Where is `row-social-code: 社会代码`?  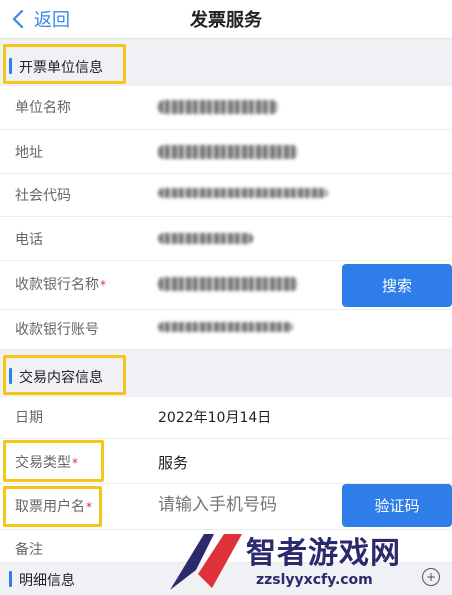 row-social-code: 社会代码 is located at coordinates (226, 195).